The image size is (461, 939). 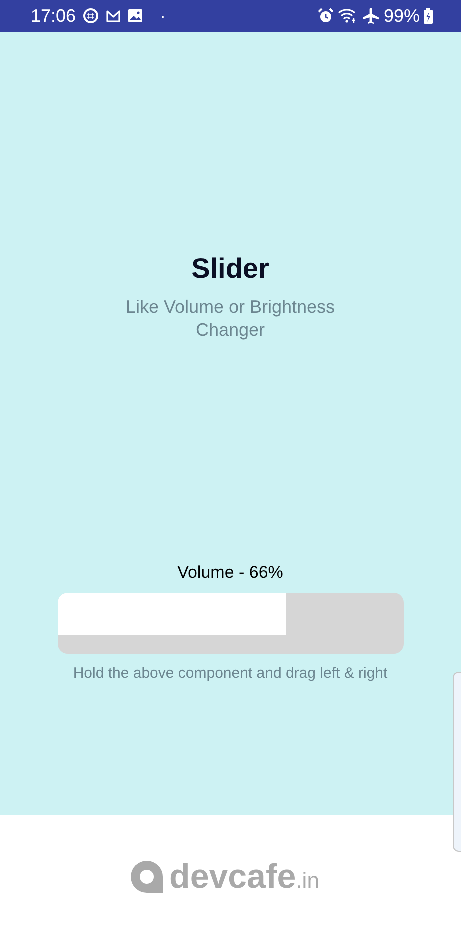 I want to click on alarm-icon, so click(x=326, y=16).